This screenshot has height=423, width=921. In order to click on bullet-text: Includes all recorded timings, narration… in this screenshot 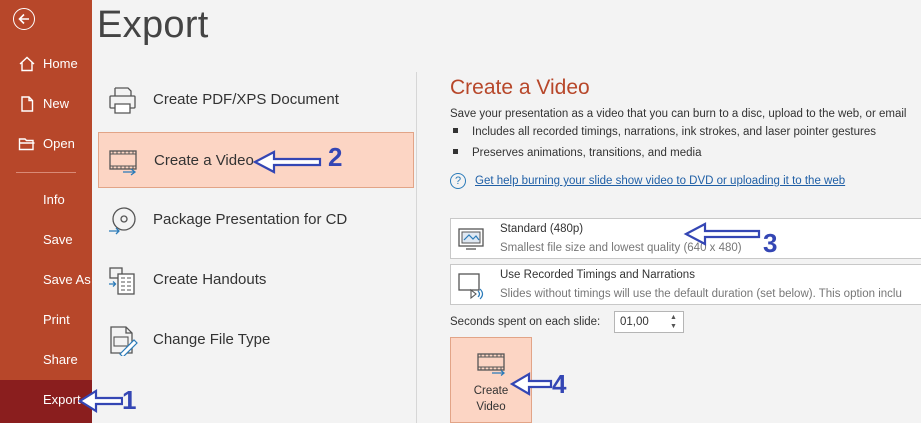, I will do `click(674, 132)`.